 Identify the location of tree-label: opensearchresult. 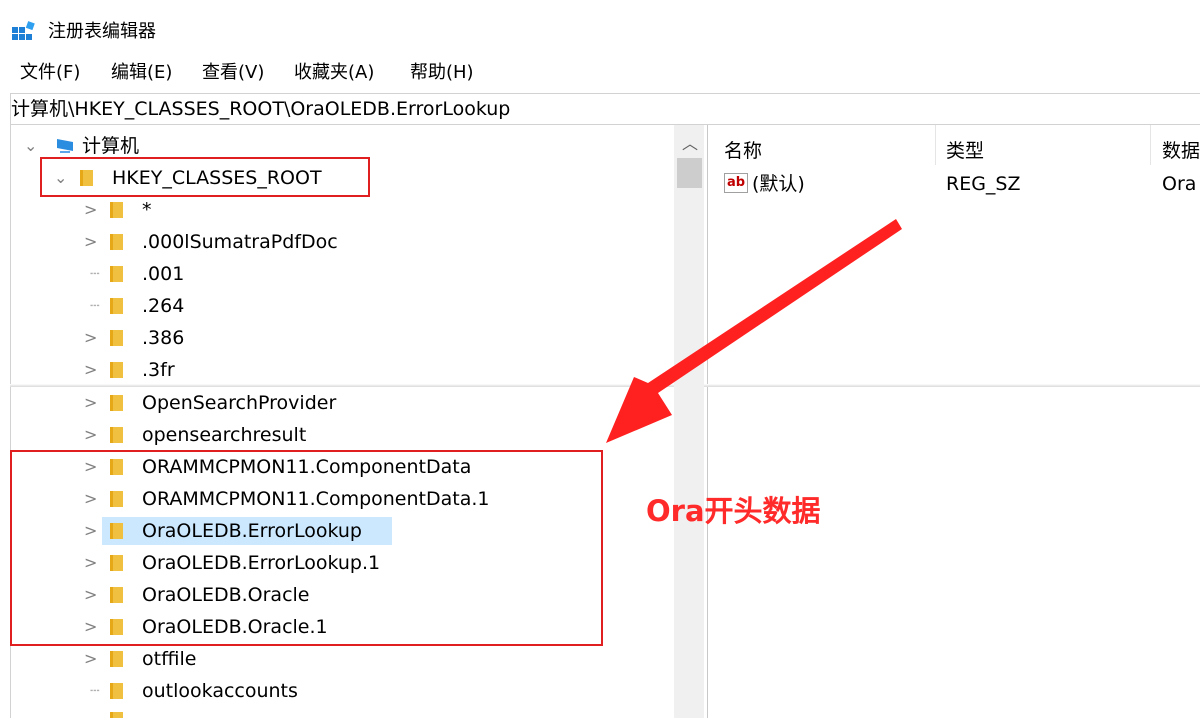
(224, 435).